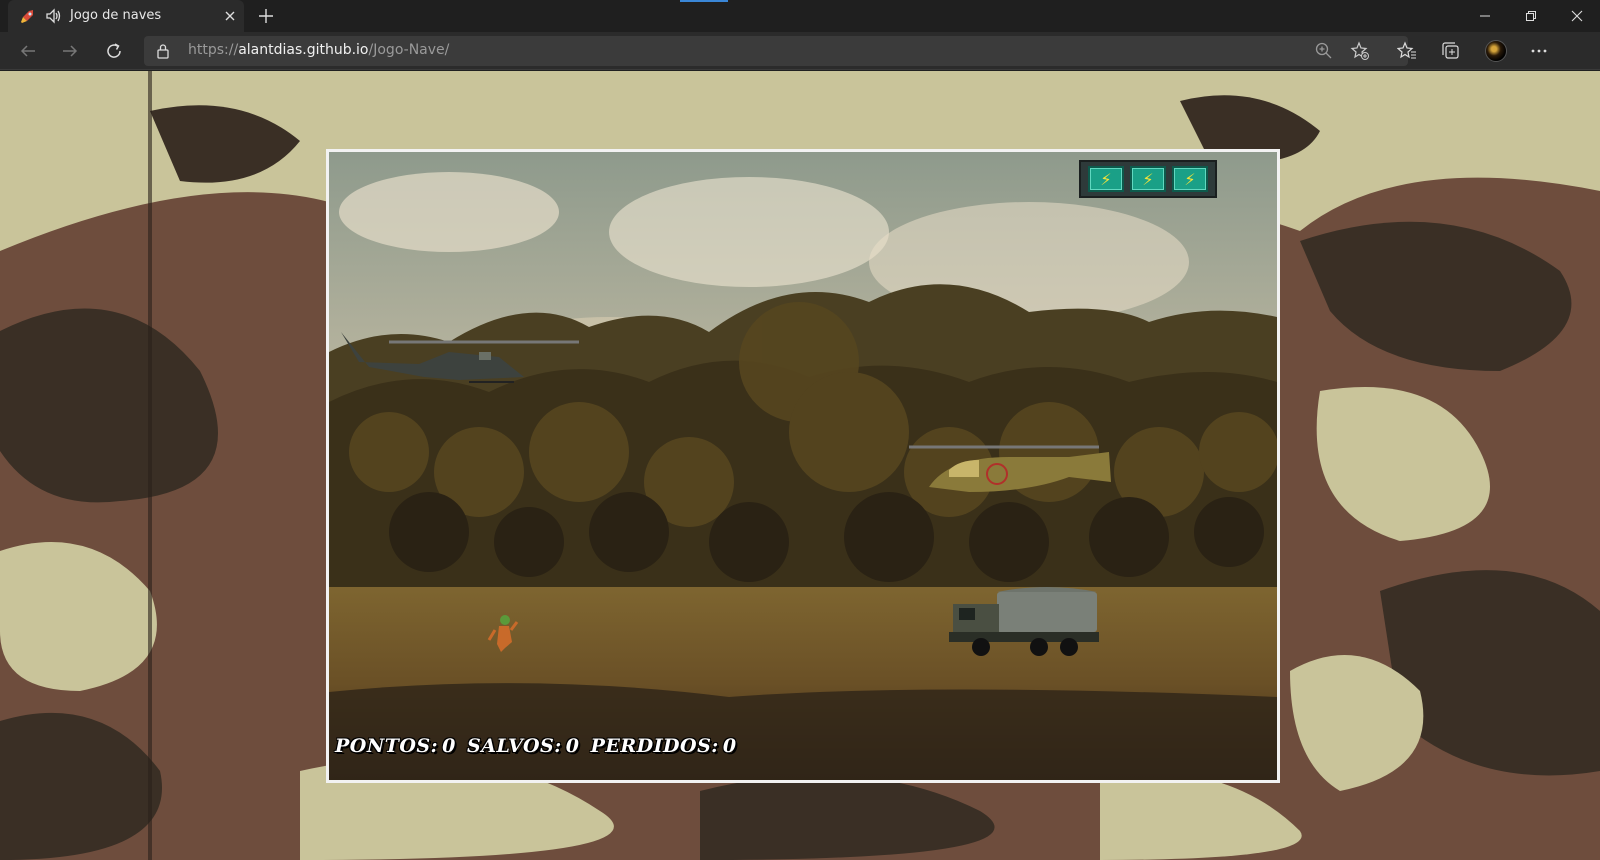 The image size is (1600, 860). What do you see at coordinates (213, 50) in the screenshot?
I see `url-prefix: https://` at bounding box center [213, 50].